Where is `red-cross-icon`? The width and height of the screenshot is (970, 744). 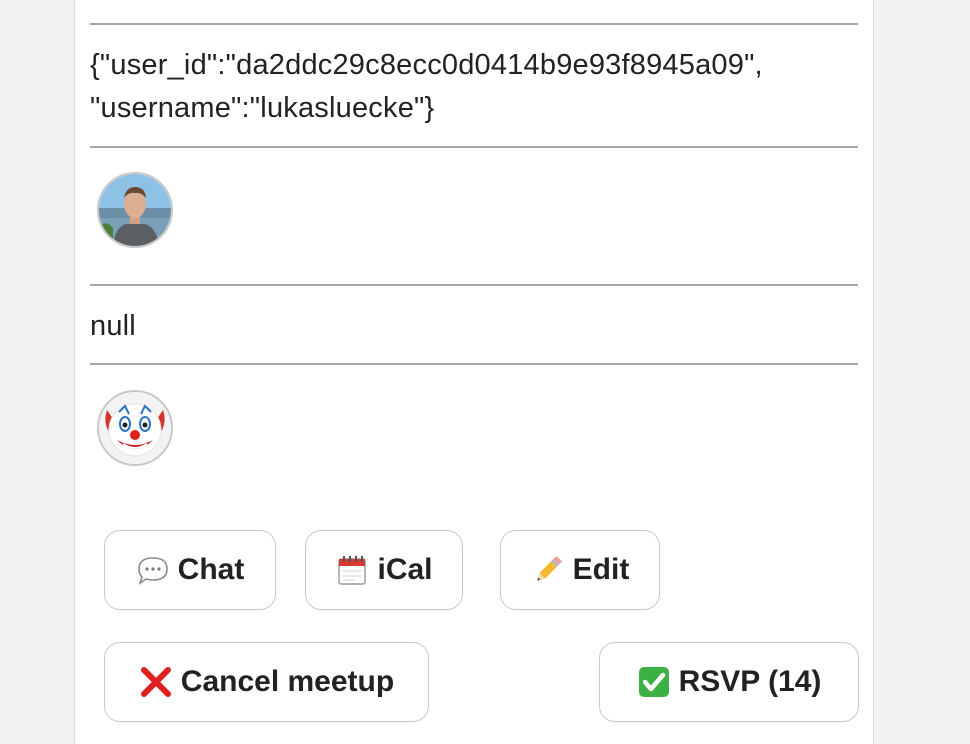
red-cross-icon is located at coordinates (156, 682).